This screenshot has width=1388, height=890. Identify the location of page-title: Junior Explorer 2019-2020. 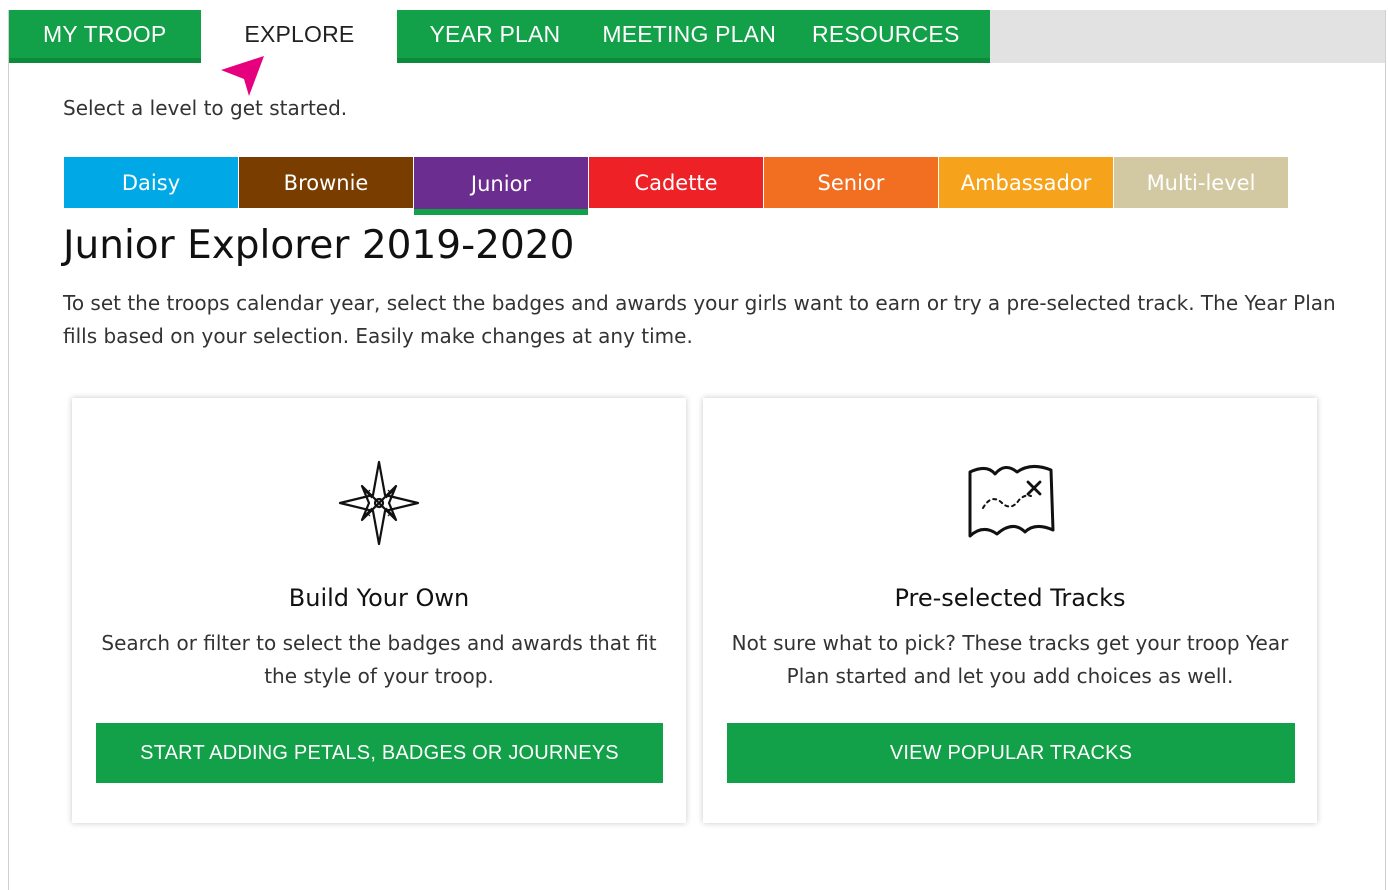
(319, 245).